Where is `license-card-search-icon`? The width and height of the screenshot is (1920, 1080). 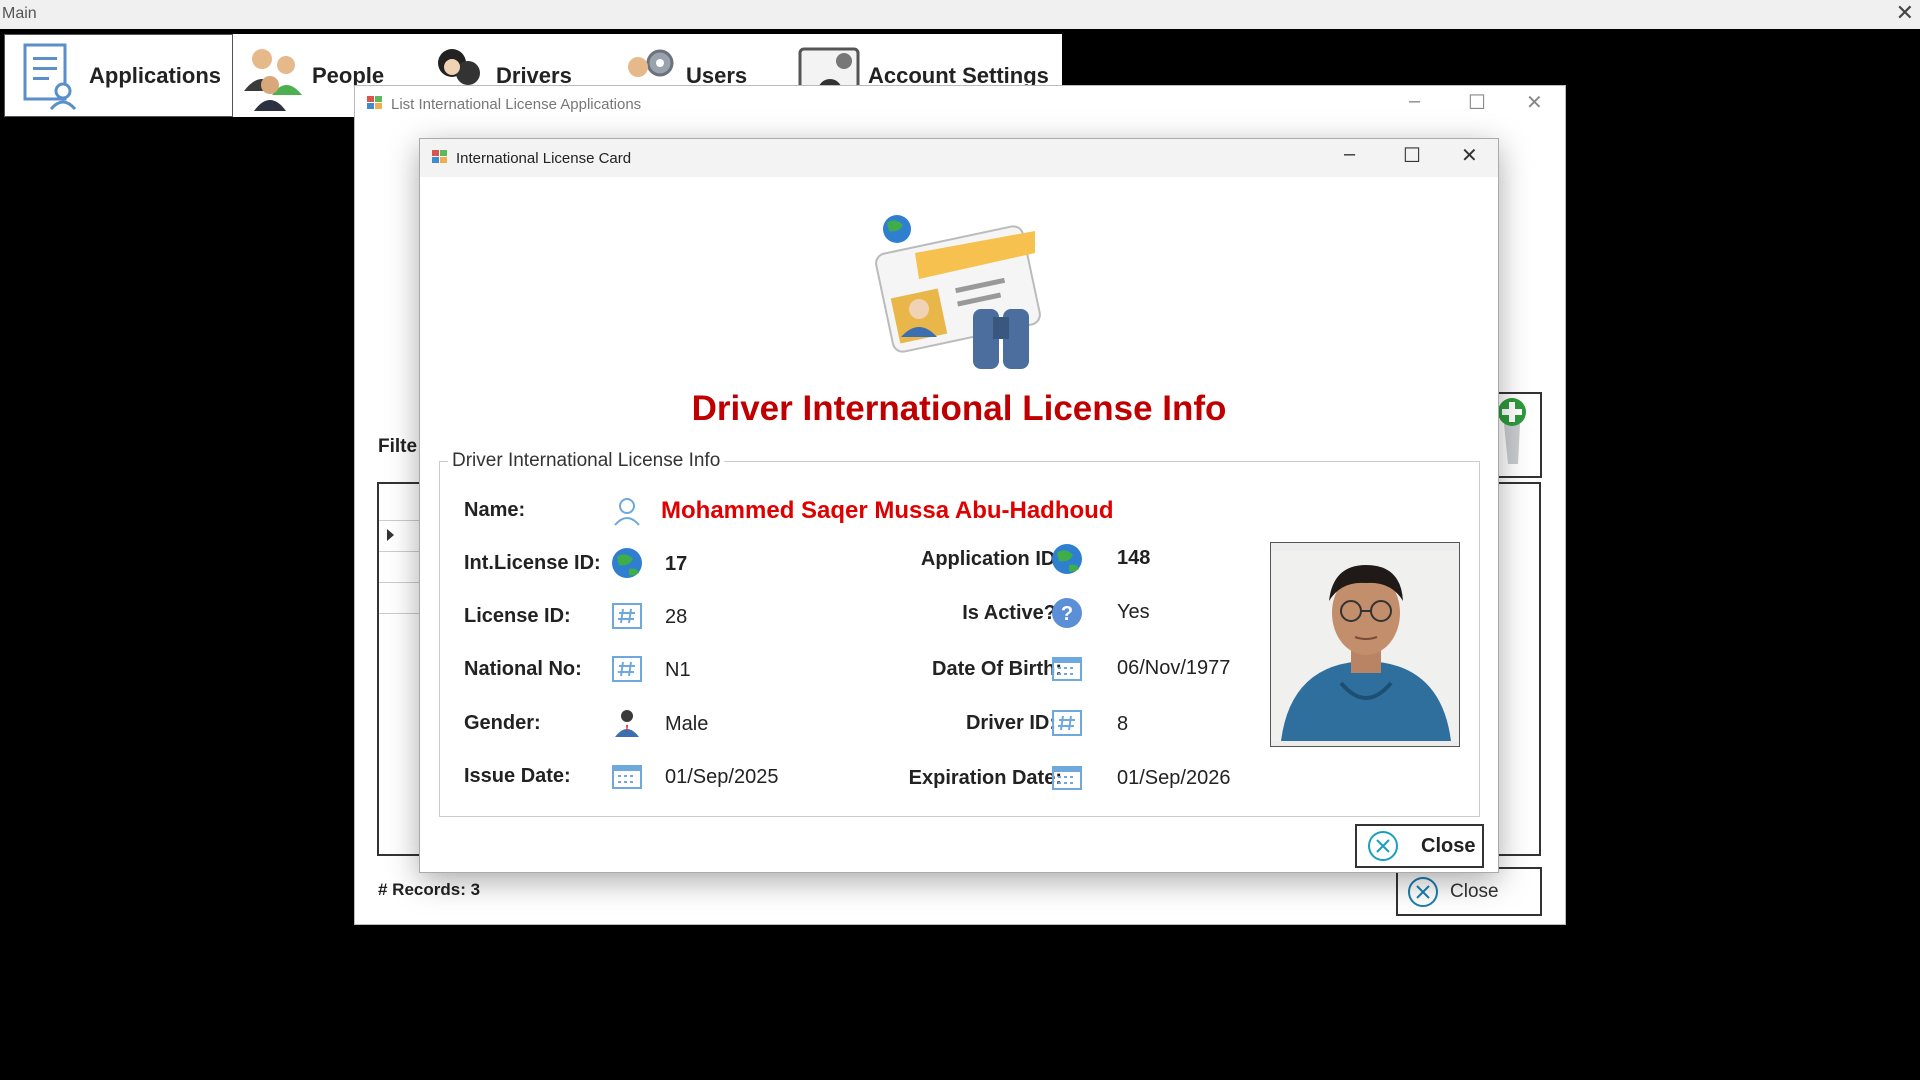
license-card-search-icon is located at coordinates (958, 292).